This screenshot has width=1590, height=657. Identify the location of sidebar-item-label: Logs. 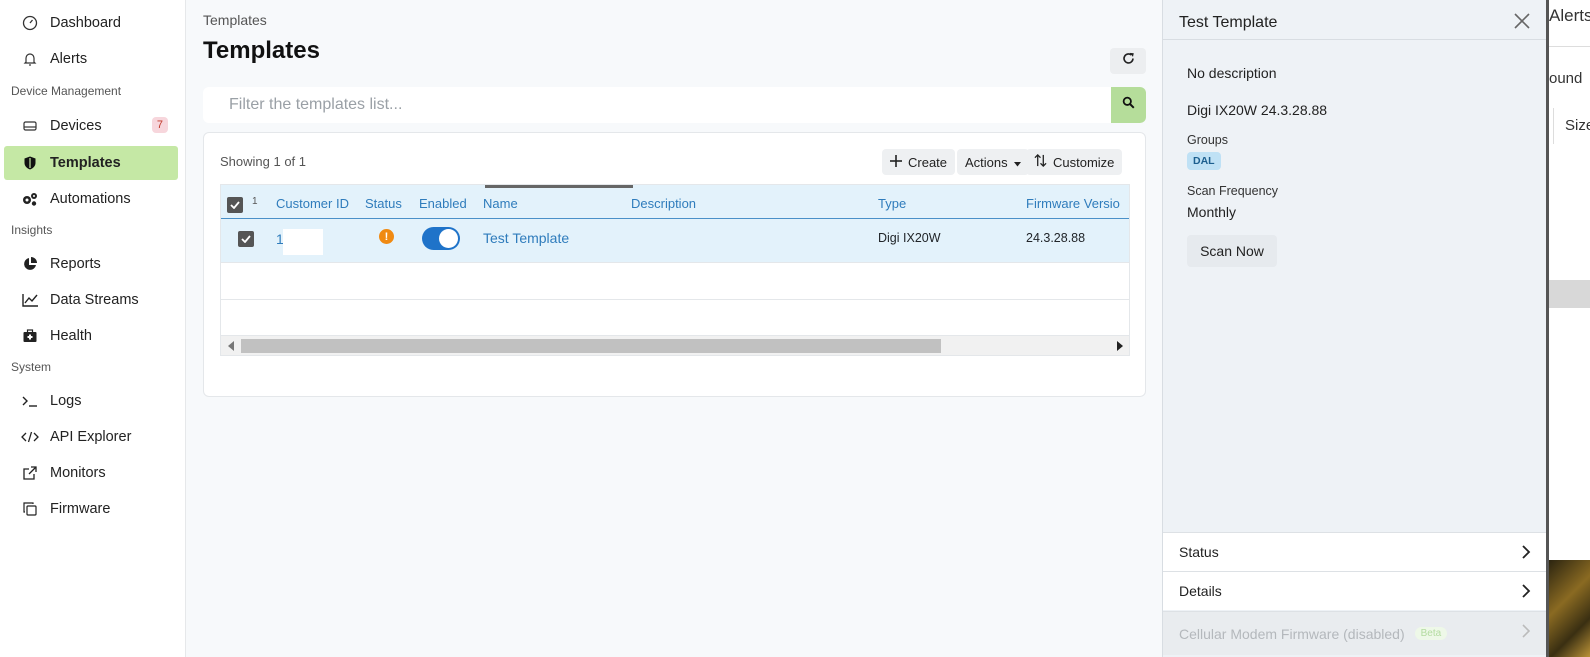
(66, 401).